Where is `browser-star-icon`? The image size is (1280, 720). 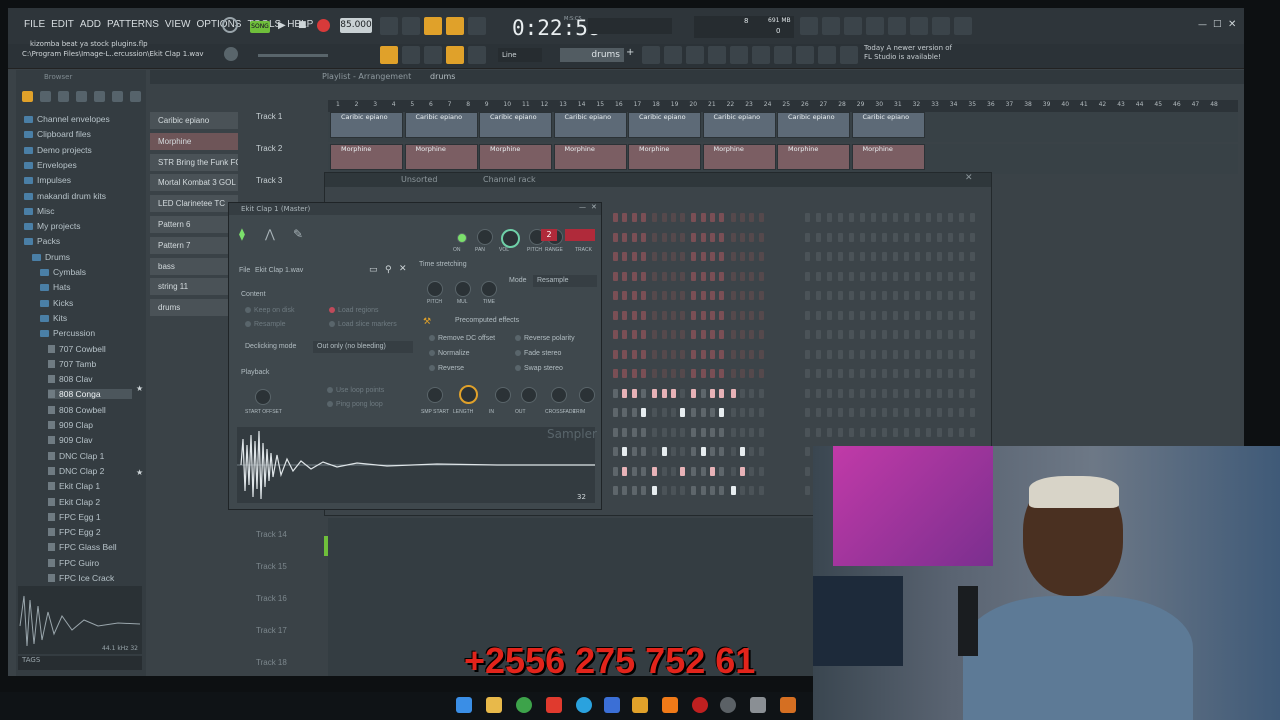
browser-star-icon is located at coordinates (135, 96).